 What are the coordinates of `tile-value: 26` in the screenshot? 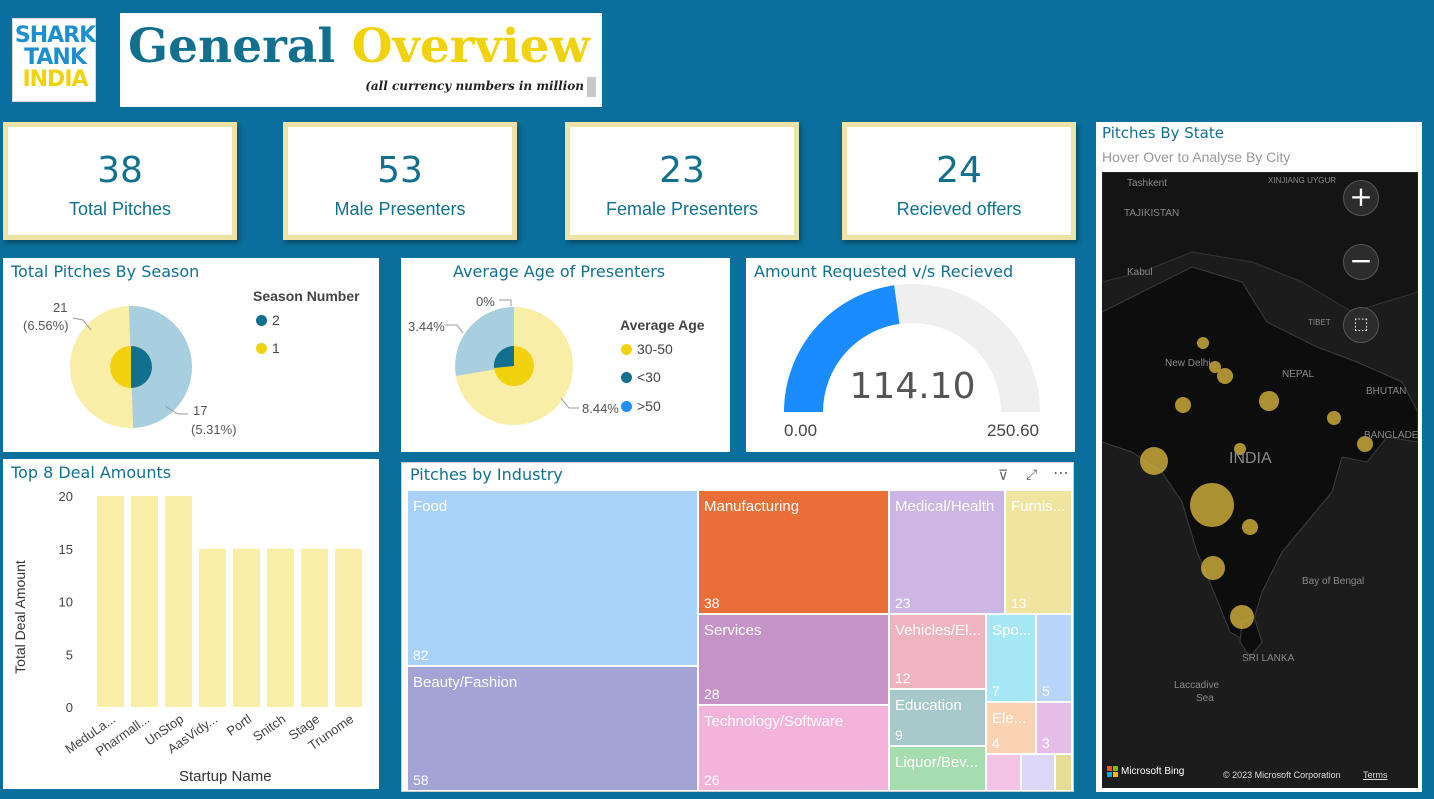 It's located at (712, 780).